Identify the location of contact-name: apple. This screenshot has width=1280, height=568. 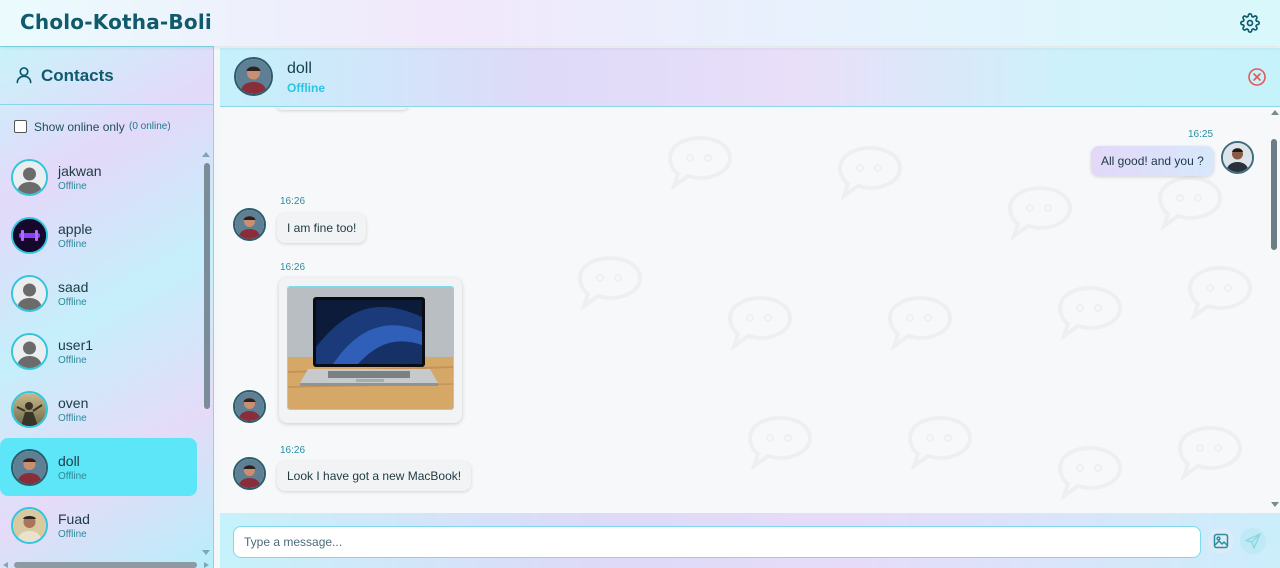
(75, 229).